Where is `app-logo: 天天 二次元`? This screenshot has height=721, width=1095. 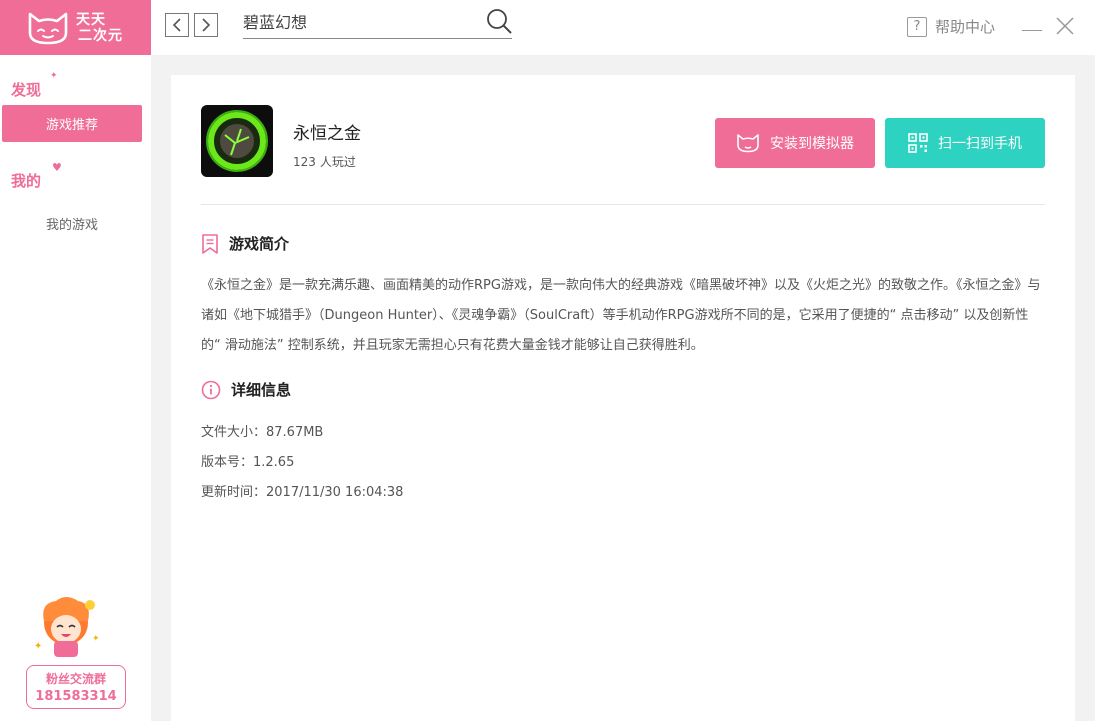 app-logo: 天天 二次元 is located at coordinates (75, 27).